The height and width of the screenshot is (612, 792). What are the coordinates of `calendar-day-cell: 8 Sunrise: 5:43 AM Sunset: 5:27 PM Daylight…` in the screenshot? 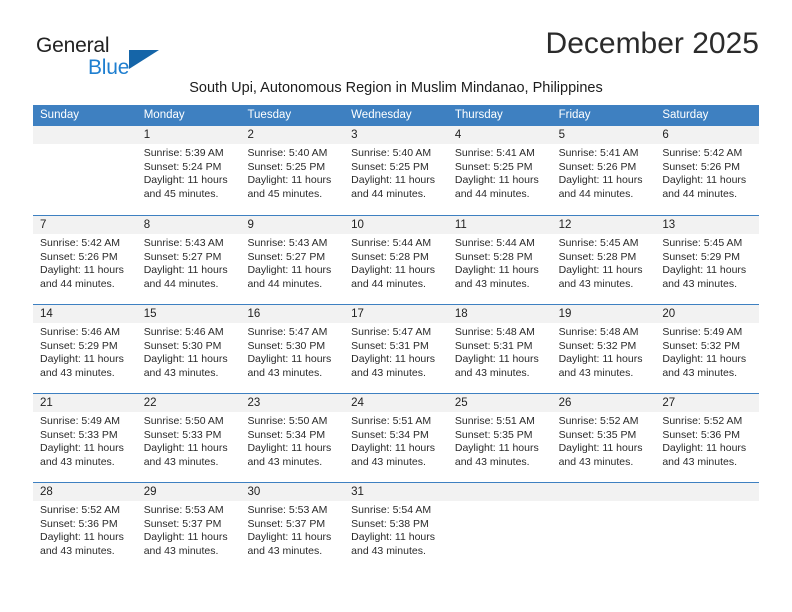 It's located at (188, 260).